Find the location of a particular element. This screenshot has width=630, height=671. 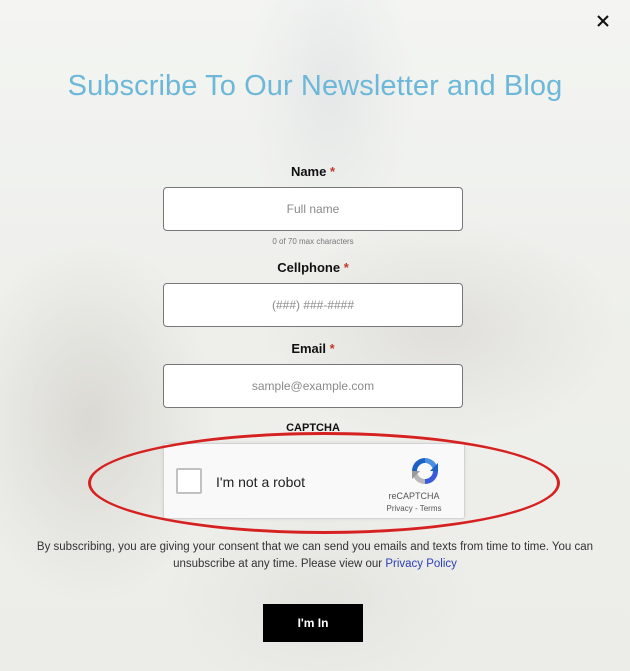

name-label-text: Name is located at coordinates (308, 171).